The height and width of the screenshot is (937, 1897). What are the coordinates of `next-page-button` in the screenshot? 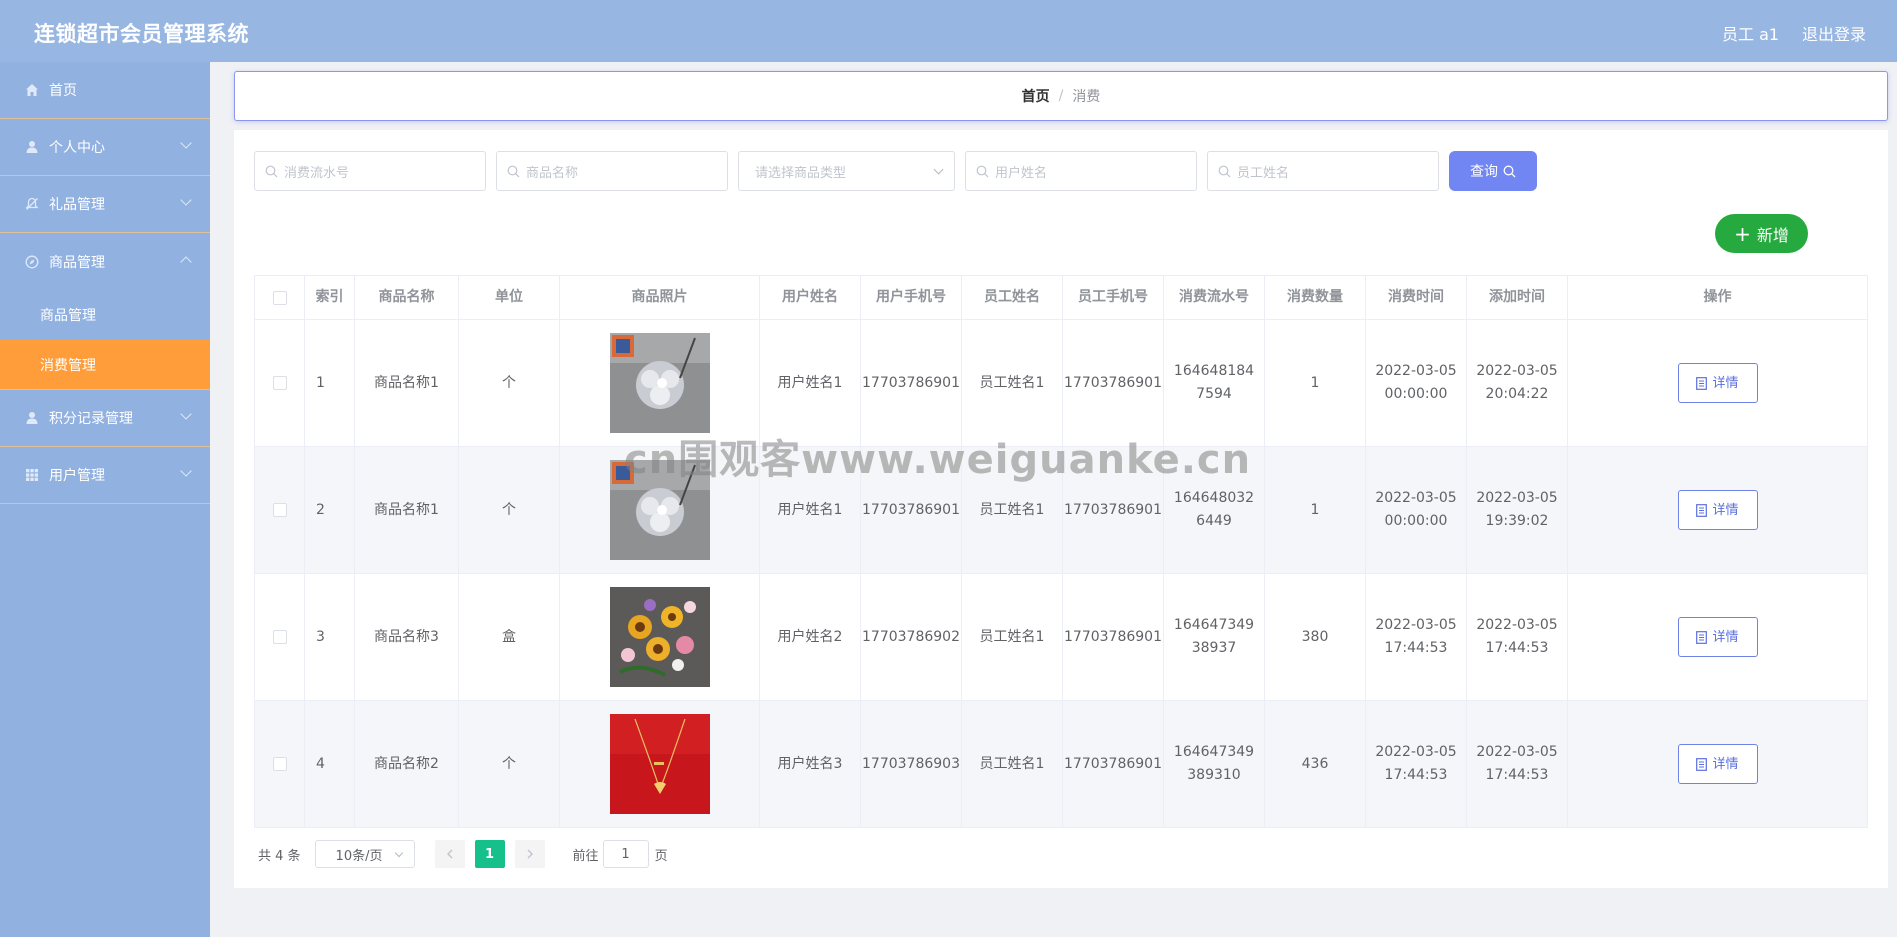 It's located at (529, 854).